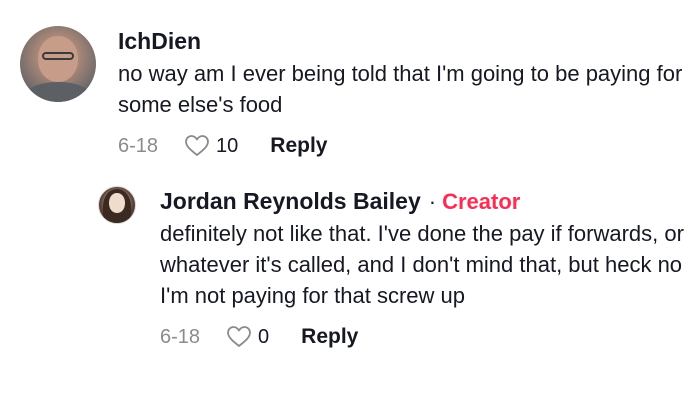 The height and width of the screenshot is (411, 700). I want to click on like-button: 10, so click(211, 146).